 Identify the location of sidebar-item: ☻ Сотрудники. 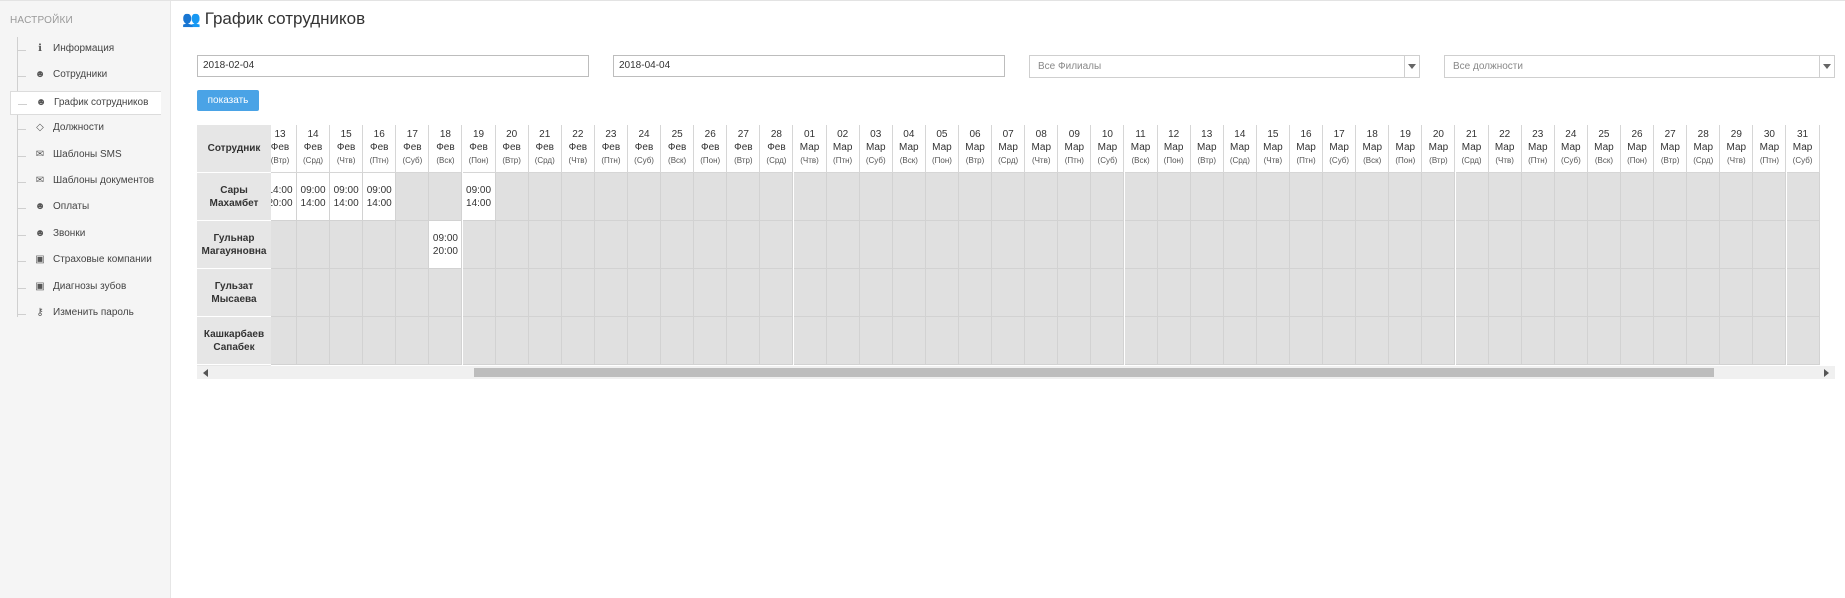
(85, 76).